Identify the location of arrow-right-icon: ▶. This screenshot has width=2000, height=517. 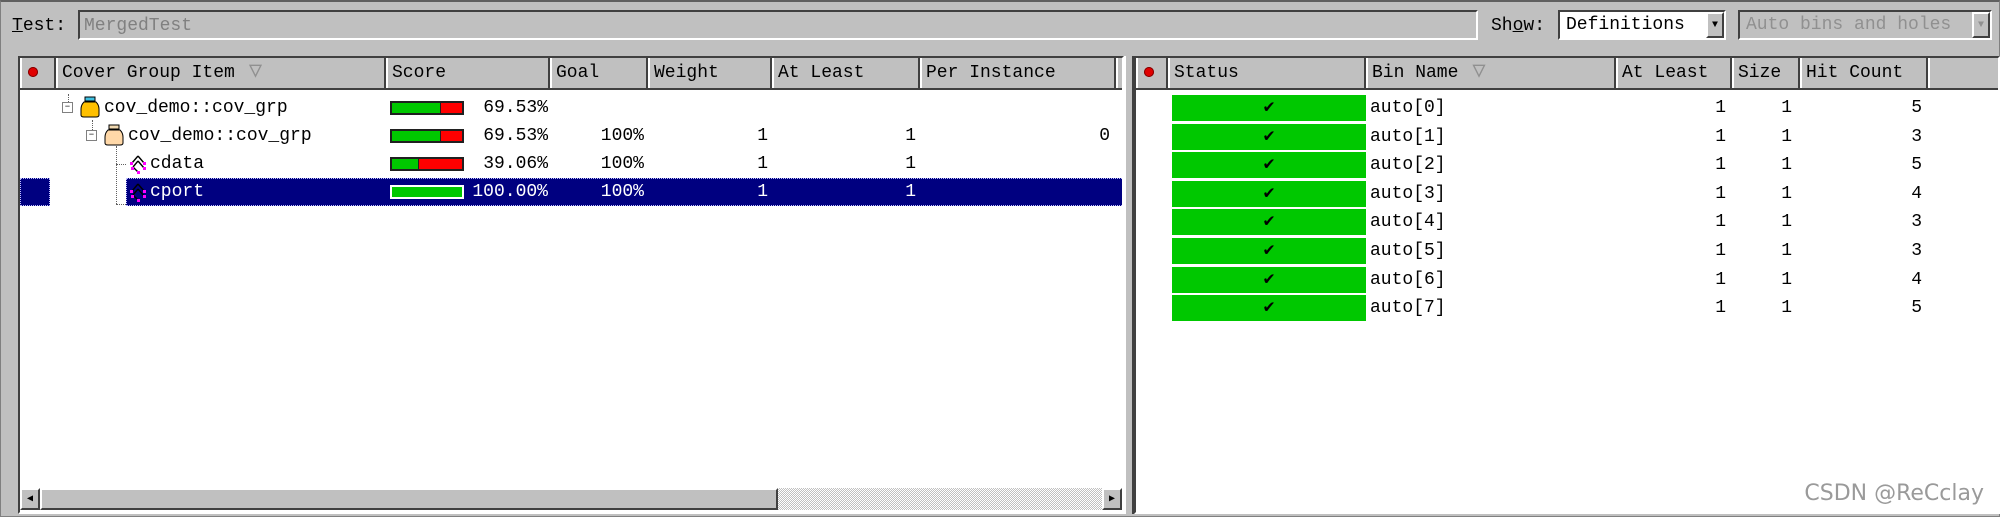
(1112, 499).